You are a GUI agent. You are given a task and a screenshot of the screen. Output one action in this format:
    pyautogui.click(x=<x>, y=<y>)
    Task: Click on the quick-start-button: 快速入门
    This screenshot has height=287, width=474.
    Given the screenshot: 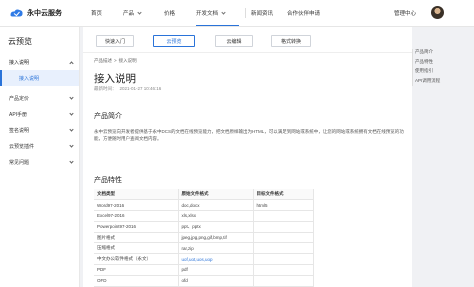 What is the action you would take?
    pyautogui.click(x=115, y=41)
    